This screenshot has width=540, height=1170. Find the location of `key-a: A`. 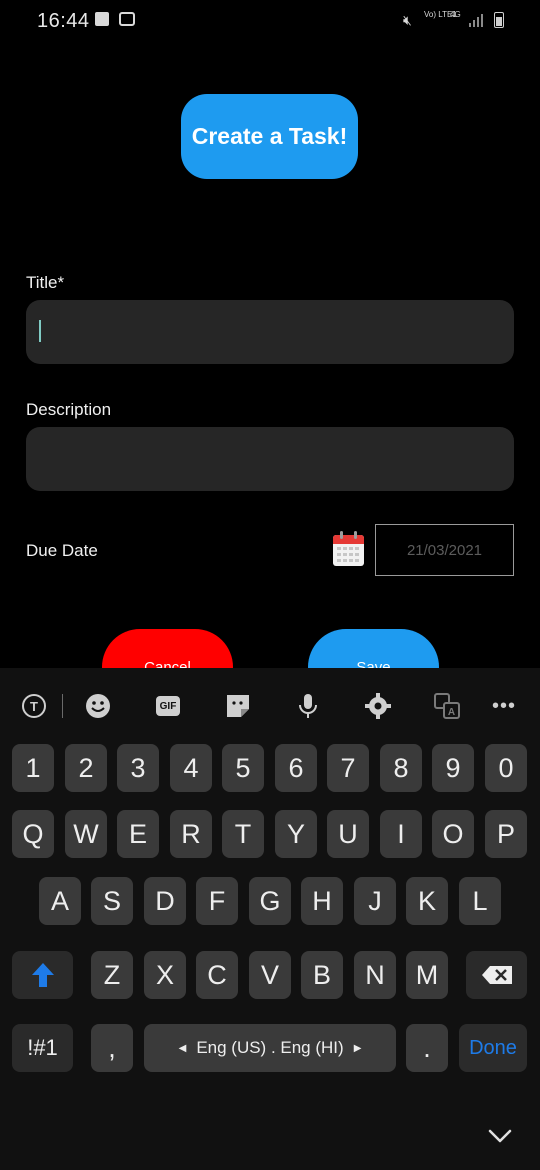

key-a: A is located at coordinates (60, 901).